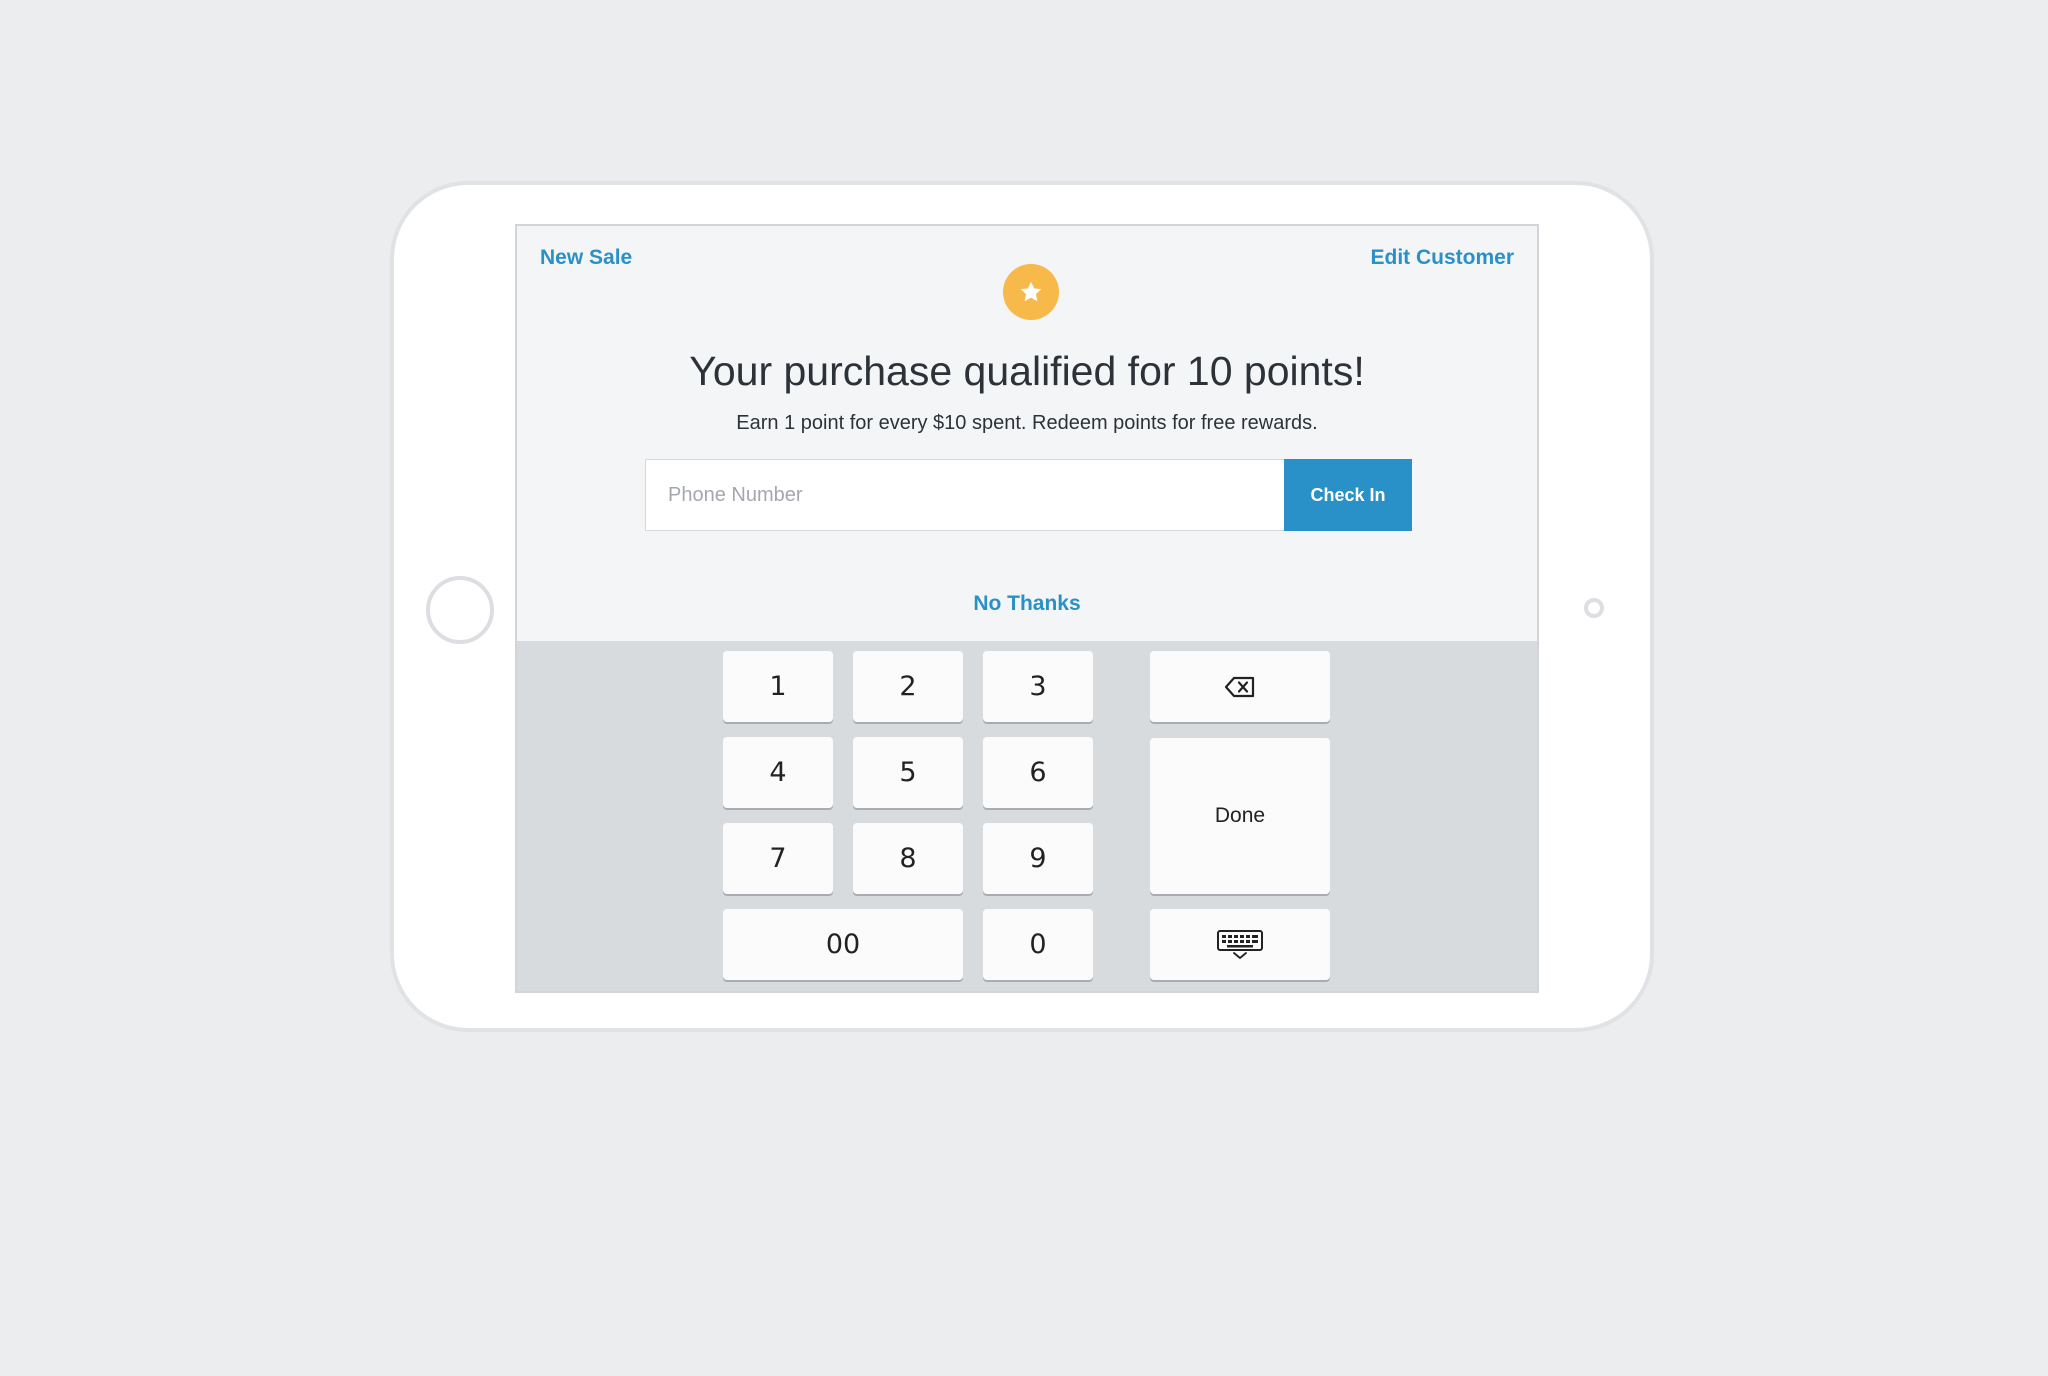 This screenshot has width=2048, height=1376. What do you see at coordinates (1348, 495) in the screenshot?
I see `check-in-button: Check In` at bounding box center [1348, 495].